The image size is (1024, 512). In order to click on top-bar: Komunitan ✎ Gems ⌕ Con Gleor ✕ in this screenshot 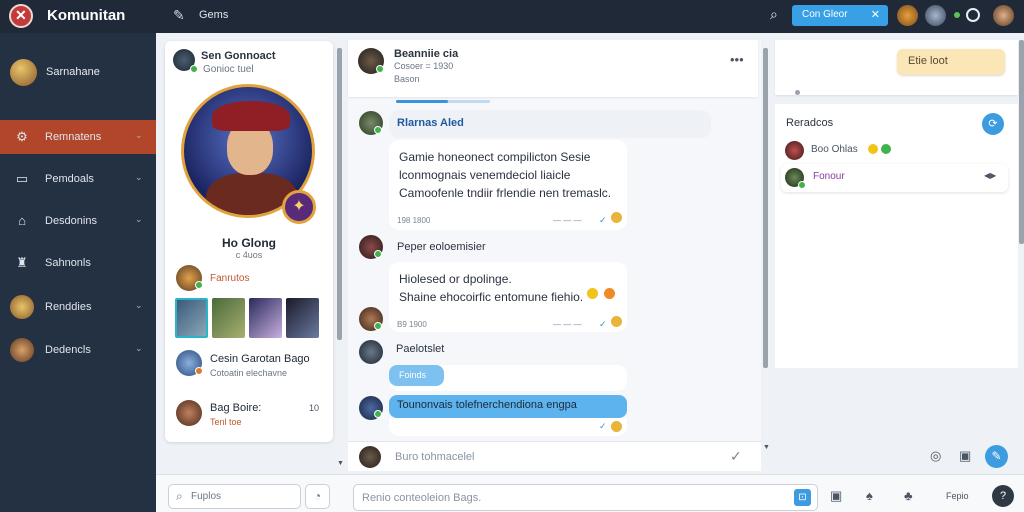, I will do `click(512, 16)`.